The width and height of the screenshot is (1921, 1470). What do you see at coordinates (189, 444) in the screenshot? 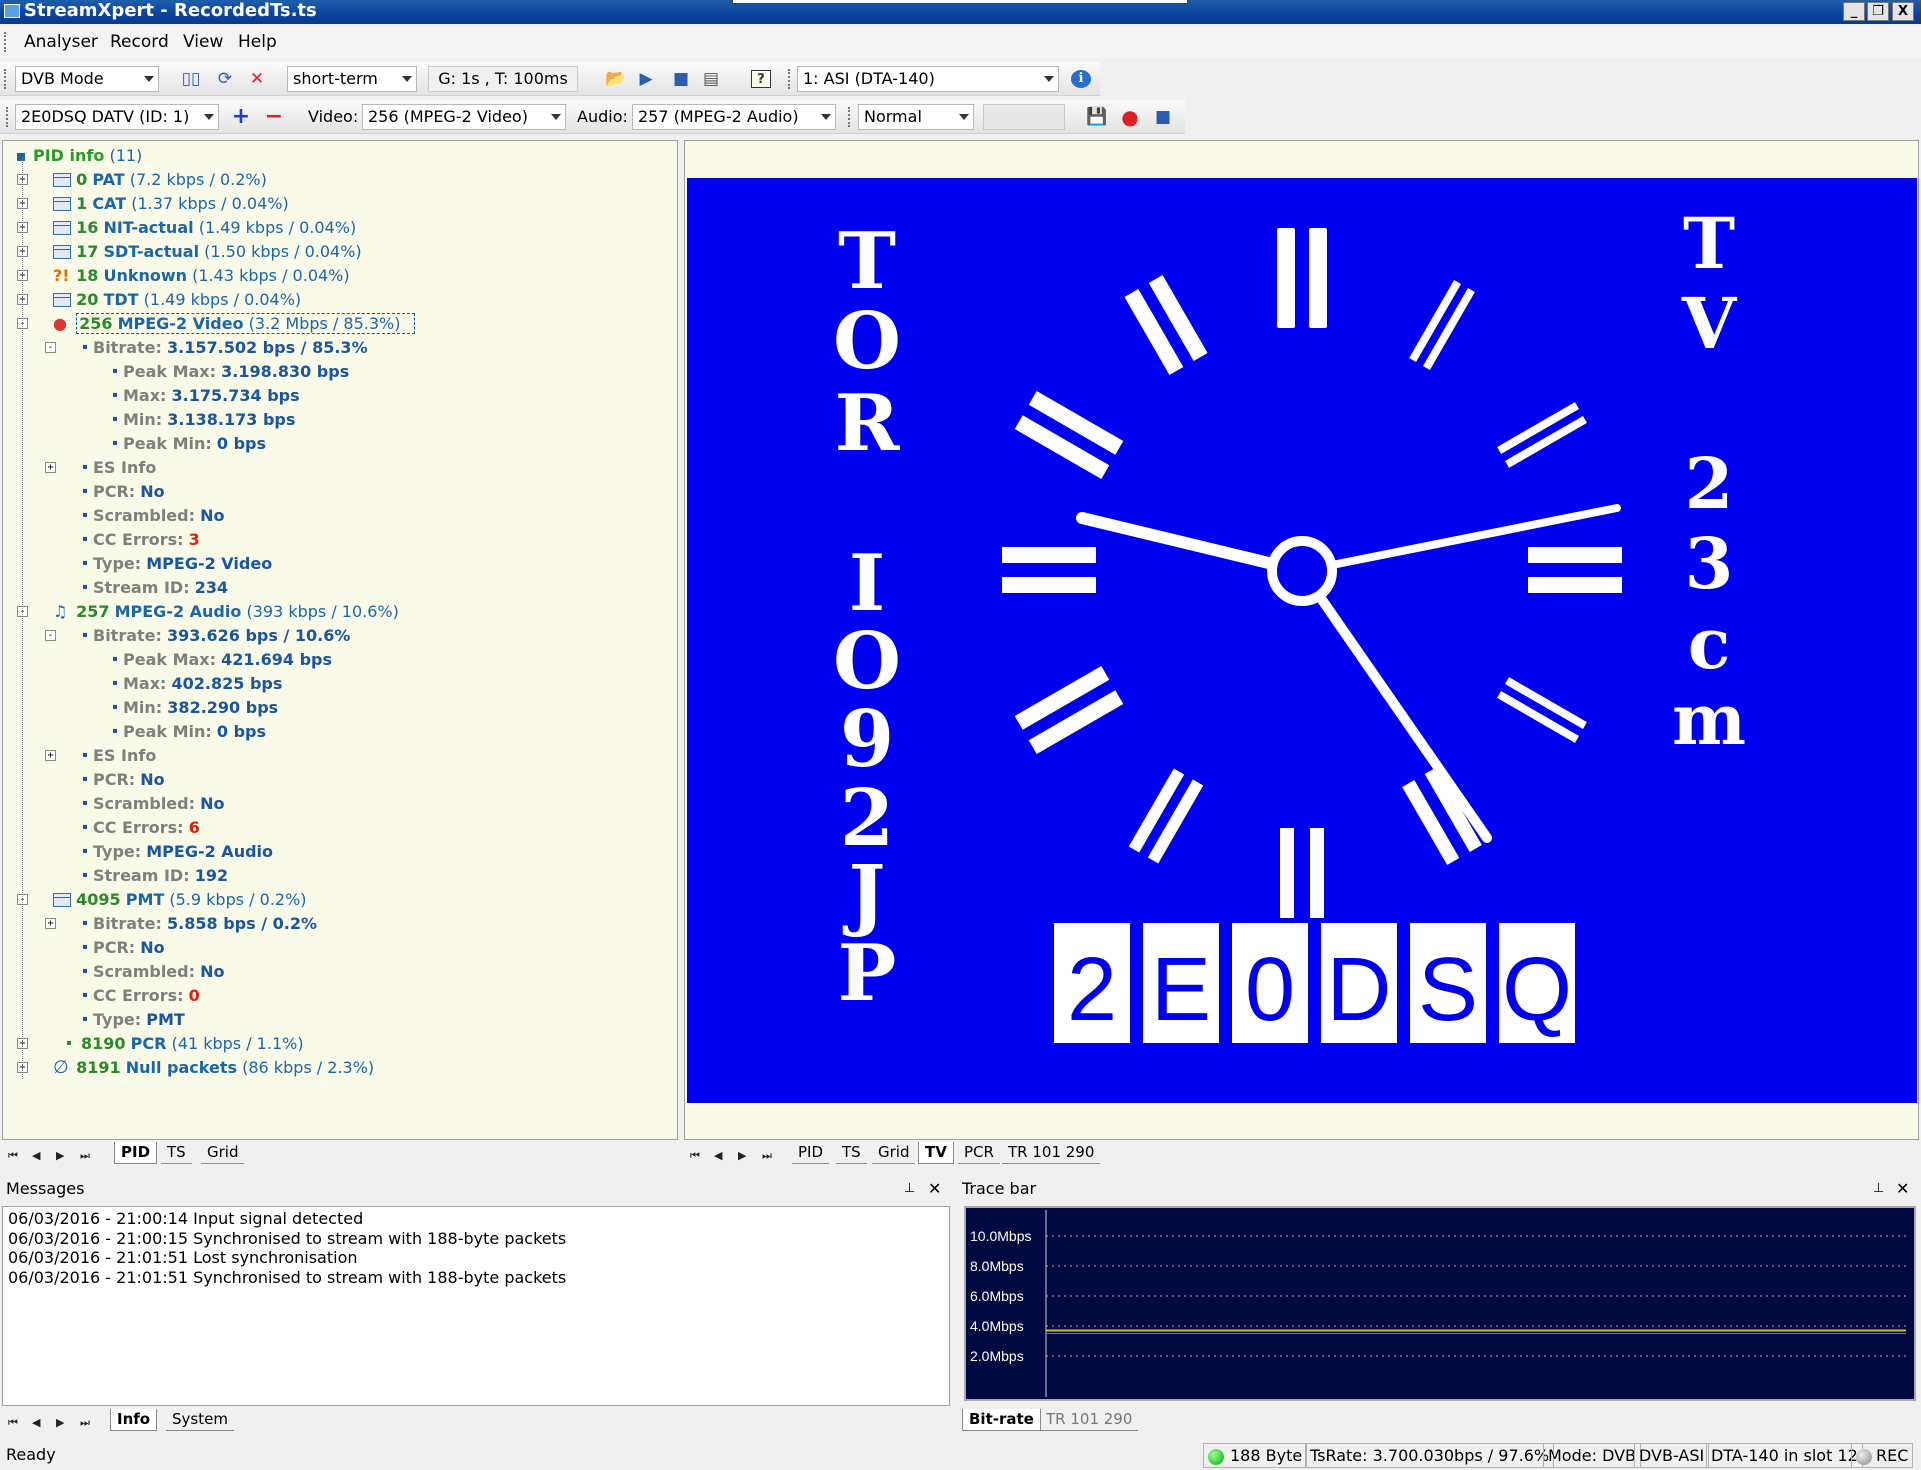
I see `tree-row: Peak Min: 0 bps` at bounding box center [189, 444].